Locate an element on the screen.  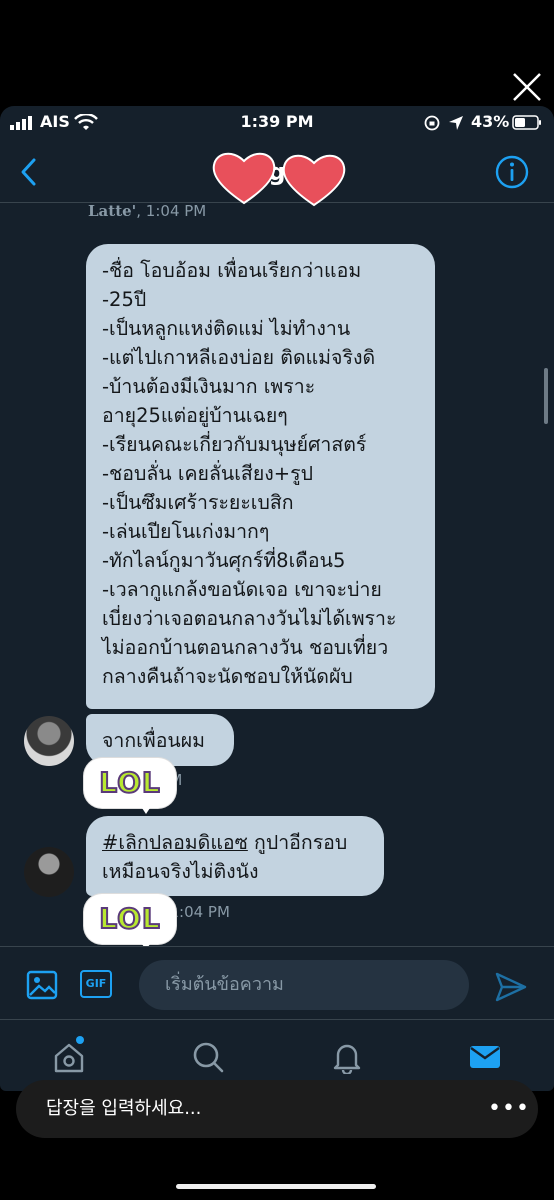
message-time: , 1:04 PM is located at coordinates (171, 211).